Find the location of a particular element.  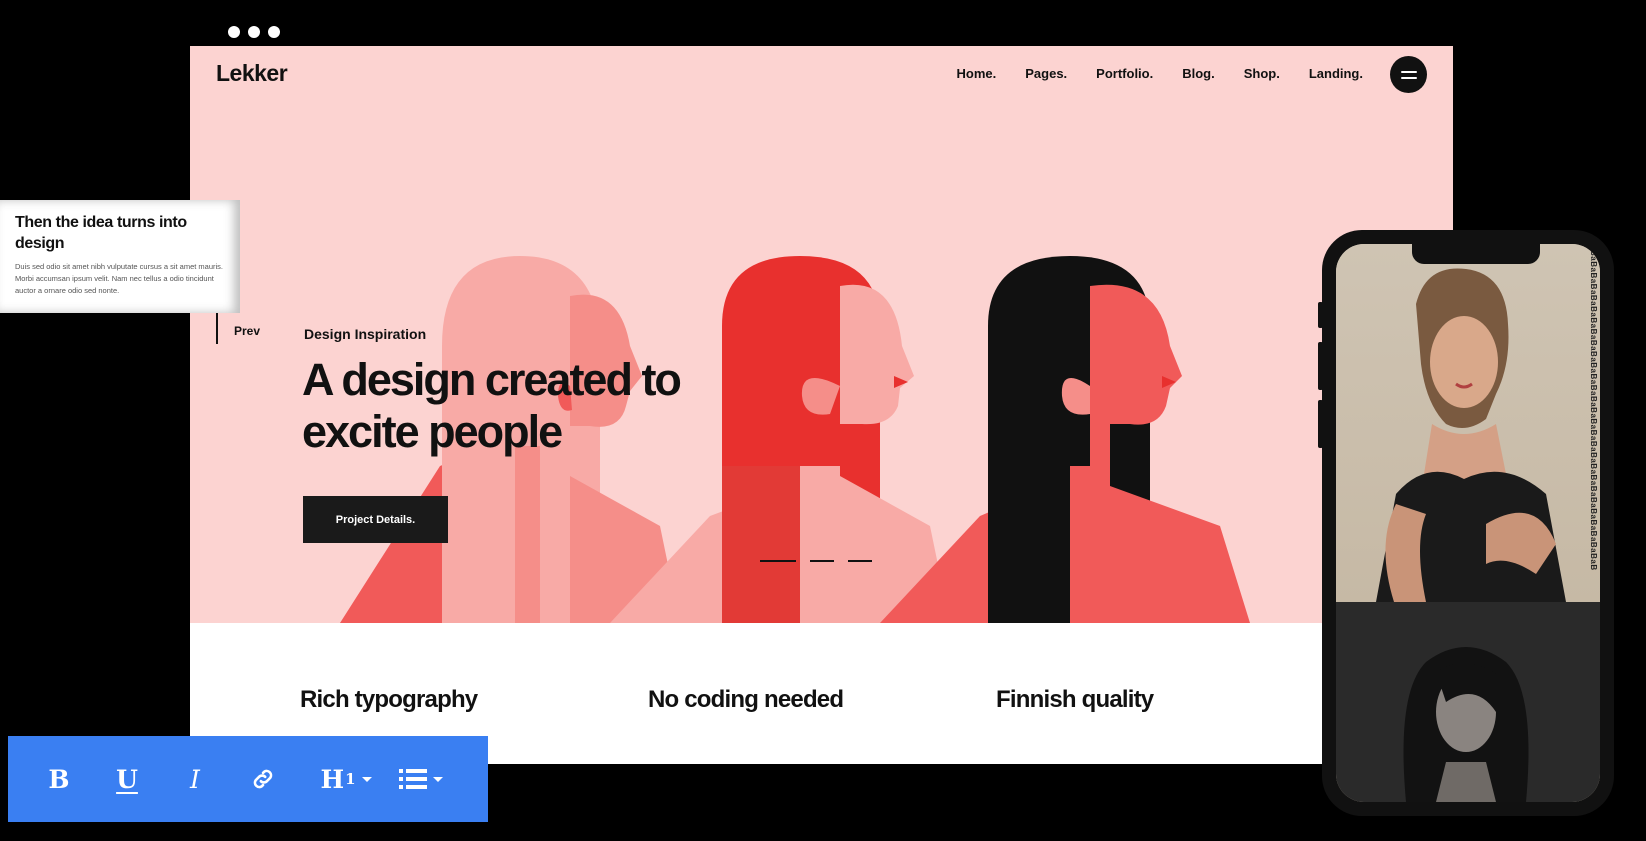

heading-dropdown: H1 is located at coordinates (346, 779).